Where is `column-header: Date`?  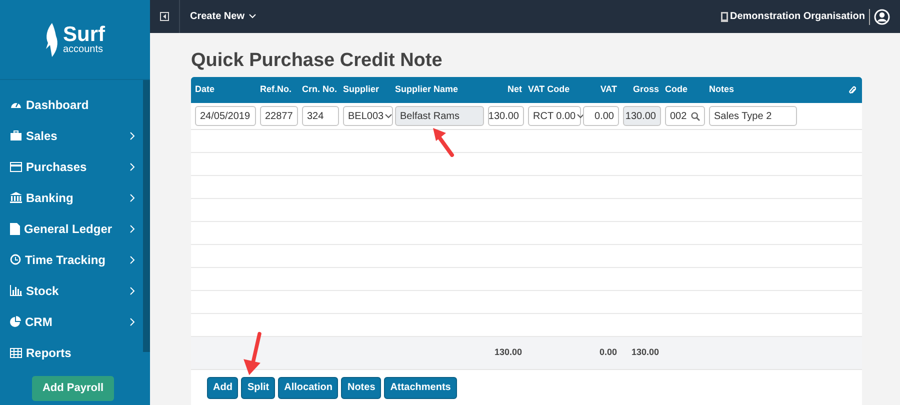
column-header: Date is located at coordinates (205, 89).